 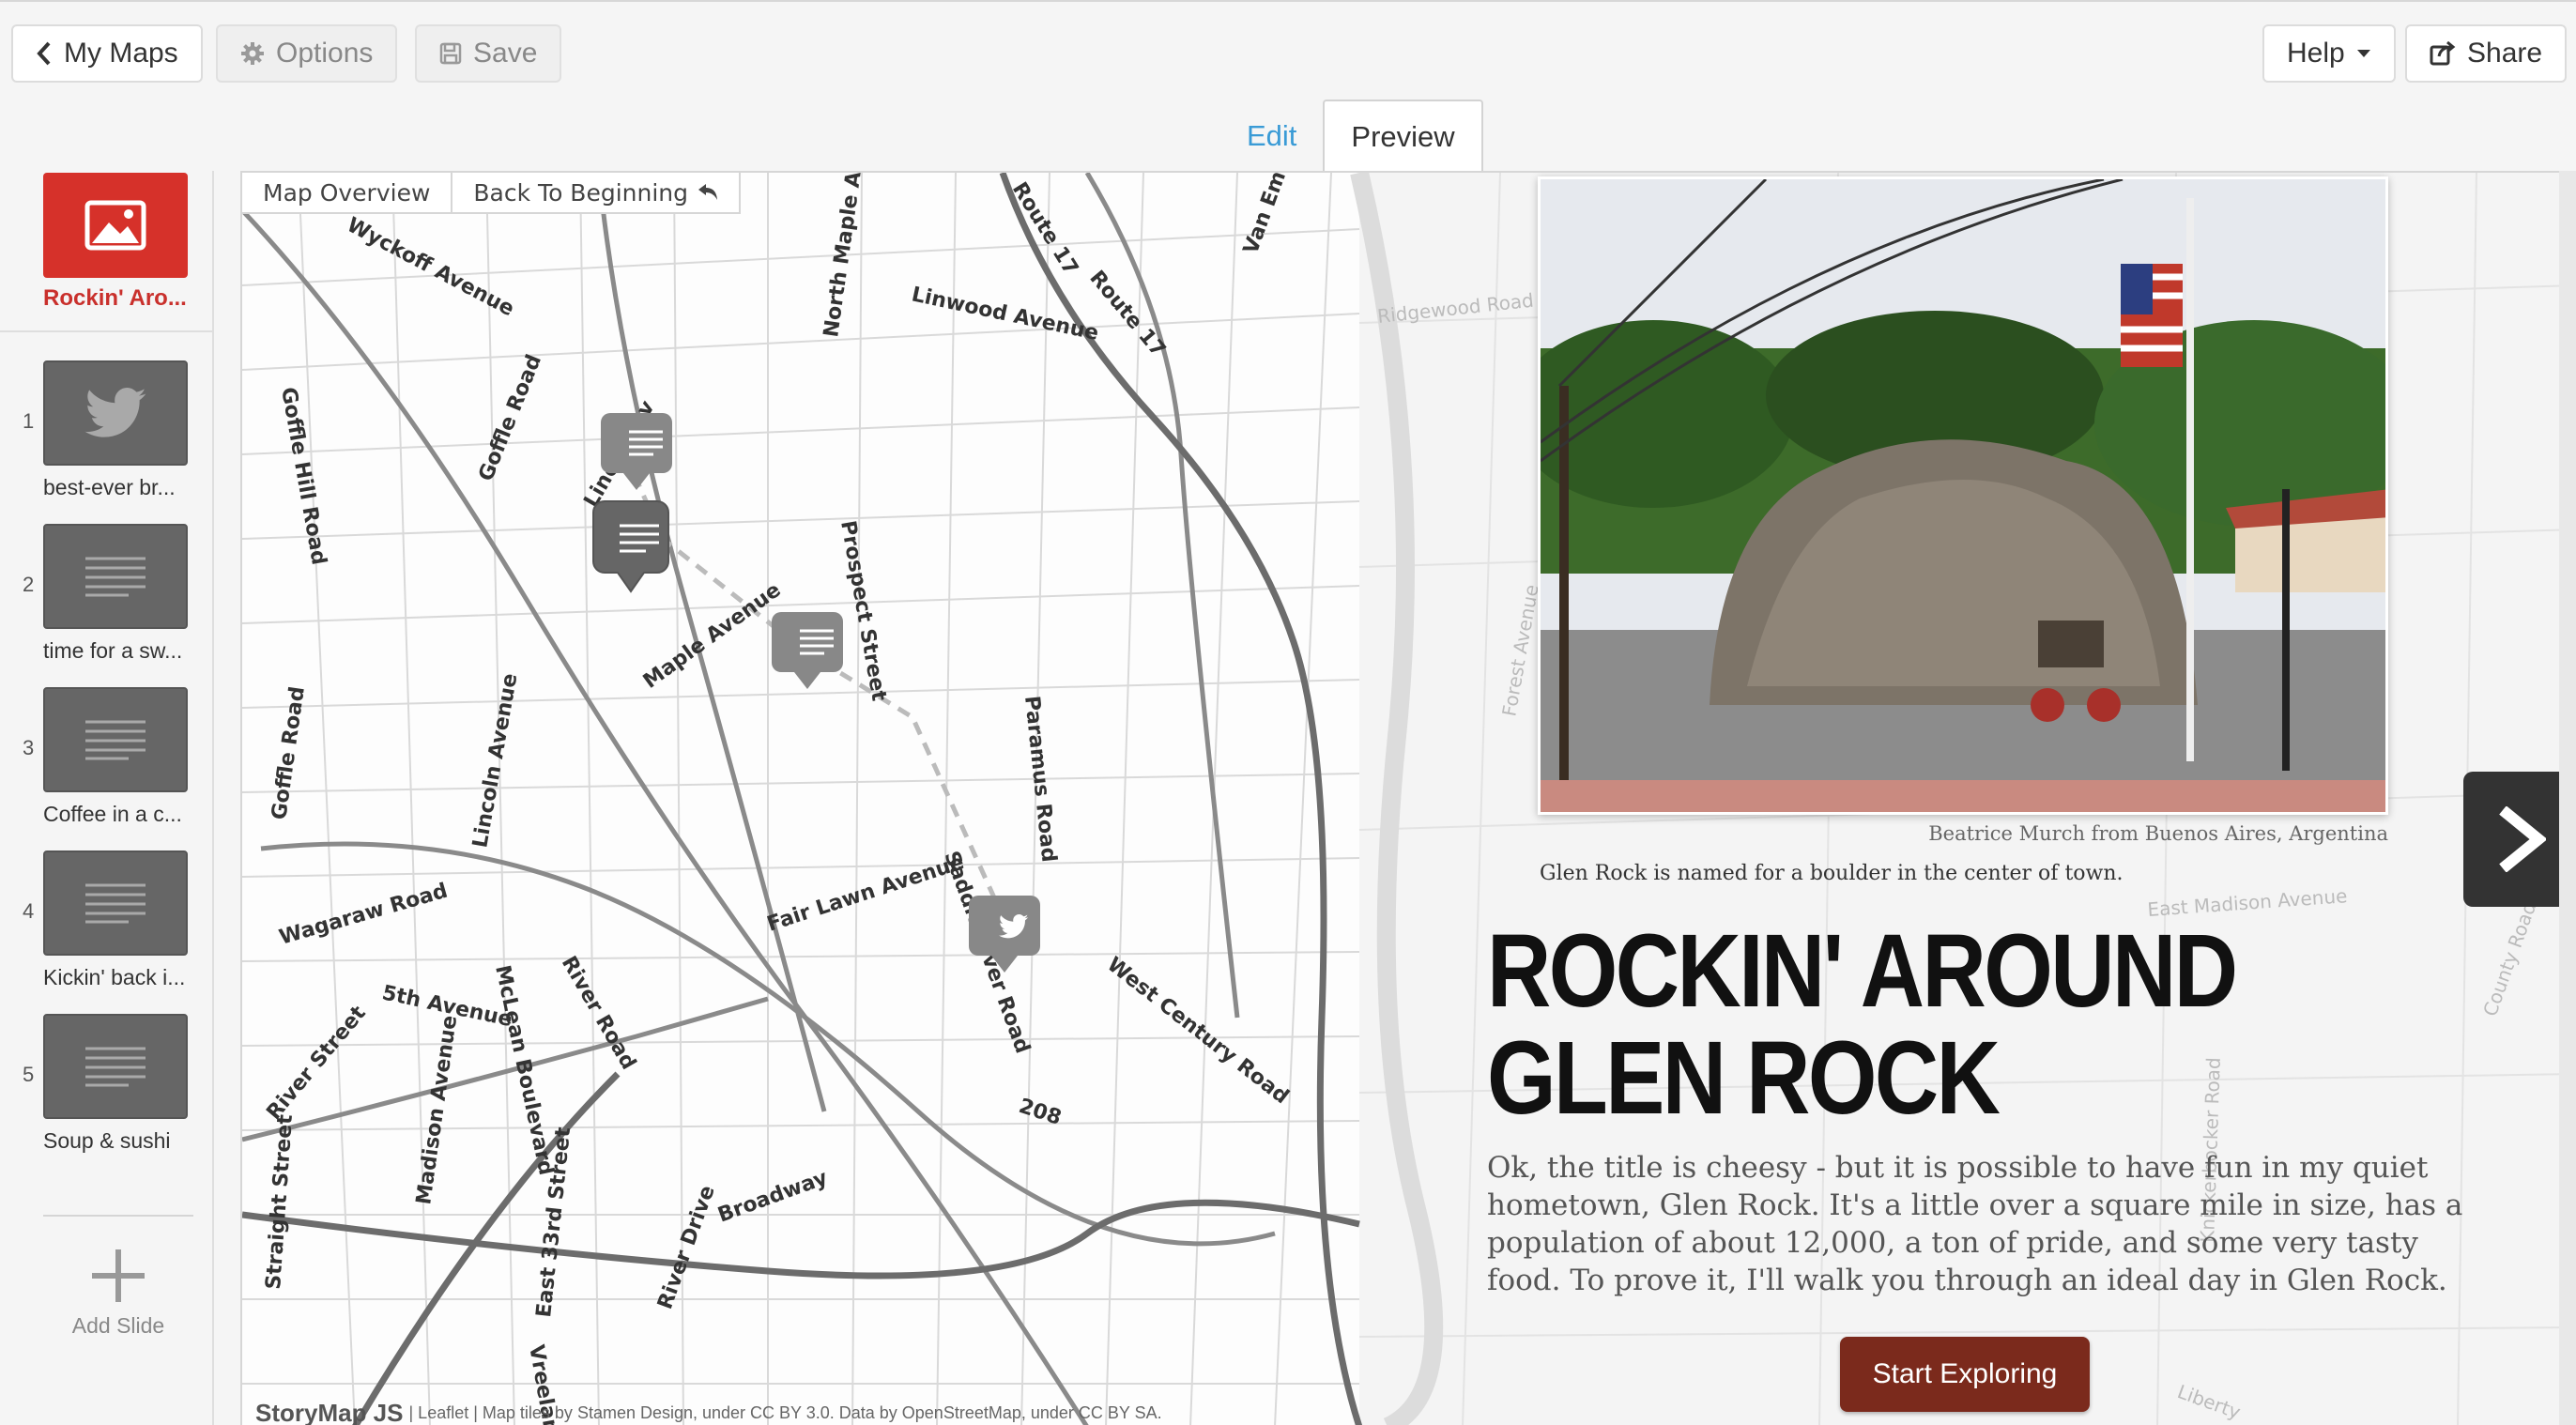 I want to click on start-exploring-button: Start Exploring, so click(x=1965, y=1374).